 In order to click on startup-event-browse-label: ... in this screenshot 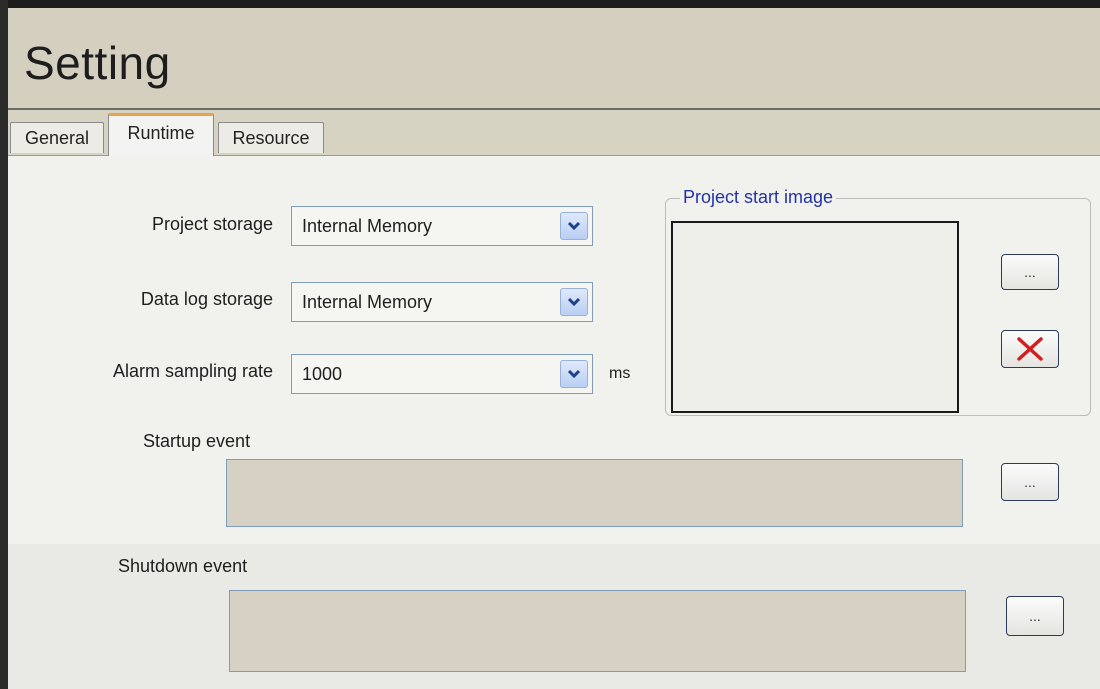, I will do `click(1030, 482)`.